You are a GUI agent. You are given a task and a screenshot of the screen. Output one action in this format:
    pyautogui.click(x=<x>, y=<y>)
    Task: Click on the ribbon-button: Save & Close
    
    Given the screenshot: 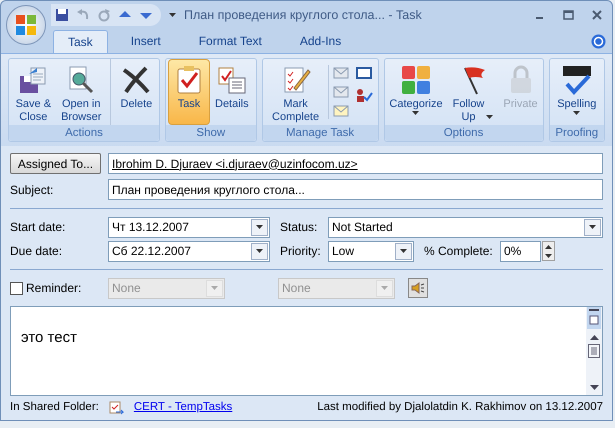 What is the action you would take?
    pyautogui.click(x=33, y=91)
    